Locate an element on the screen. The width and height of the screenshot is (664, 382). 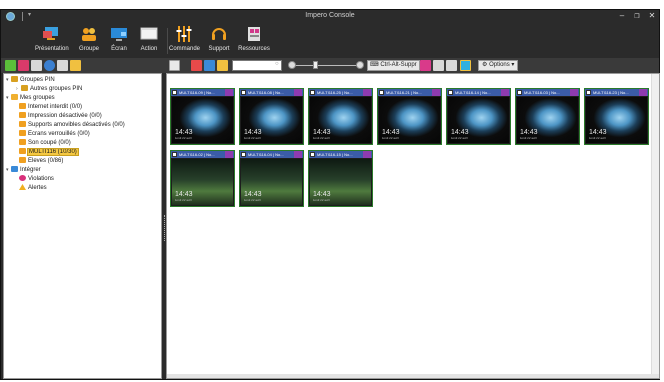
computer-thumbnail: MULTI116-14 | No... 14:43 lundi 22 avril is located at coordinates (478, 116).